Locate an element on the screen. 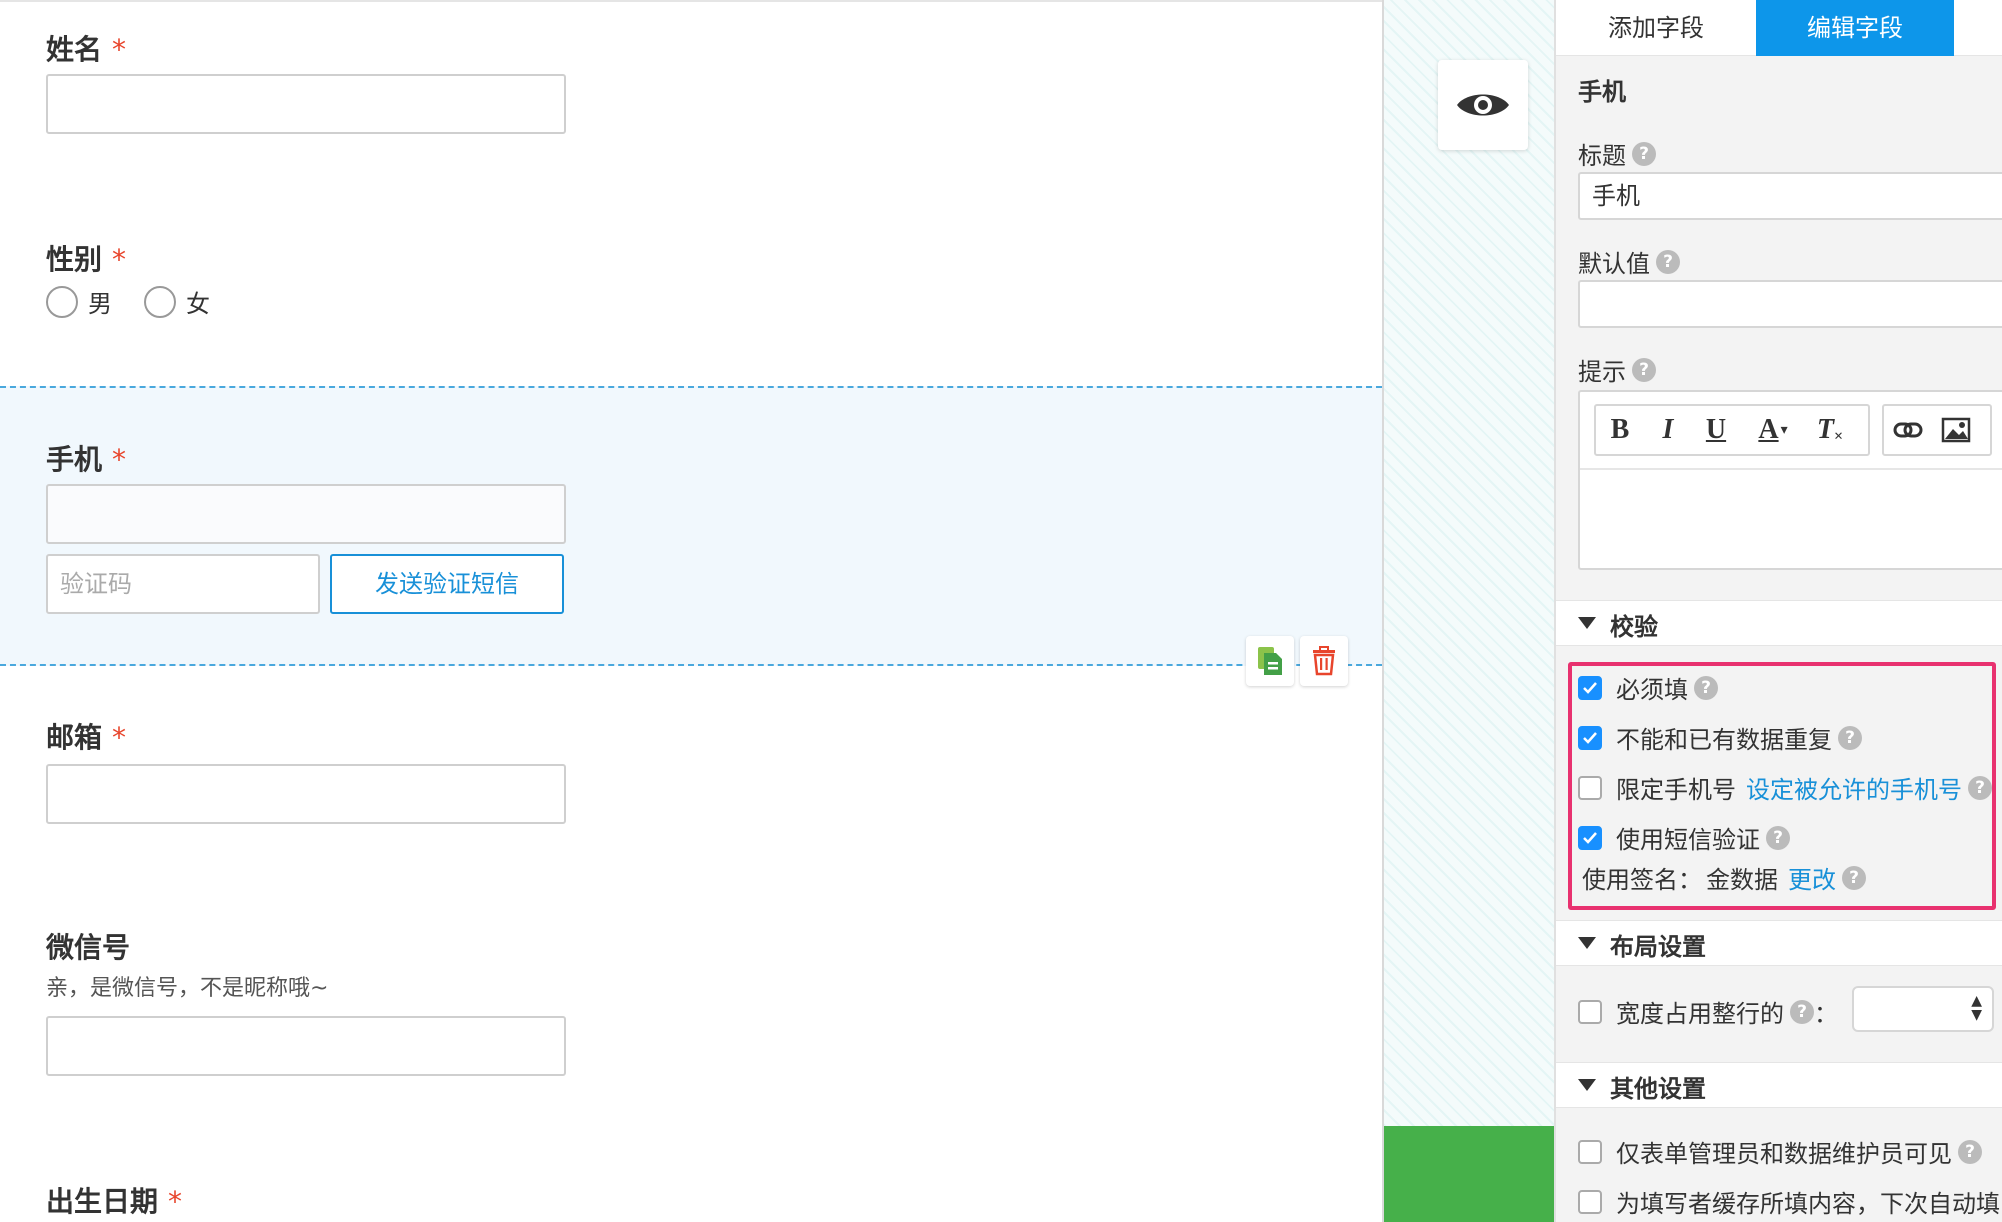 This screenshot has height=1222, width=2002. limit-phone-option: 限定手机号 设定被允许的手机号? is located at coordinates (1785, 787).